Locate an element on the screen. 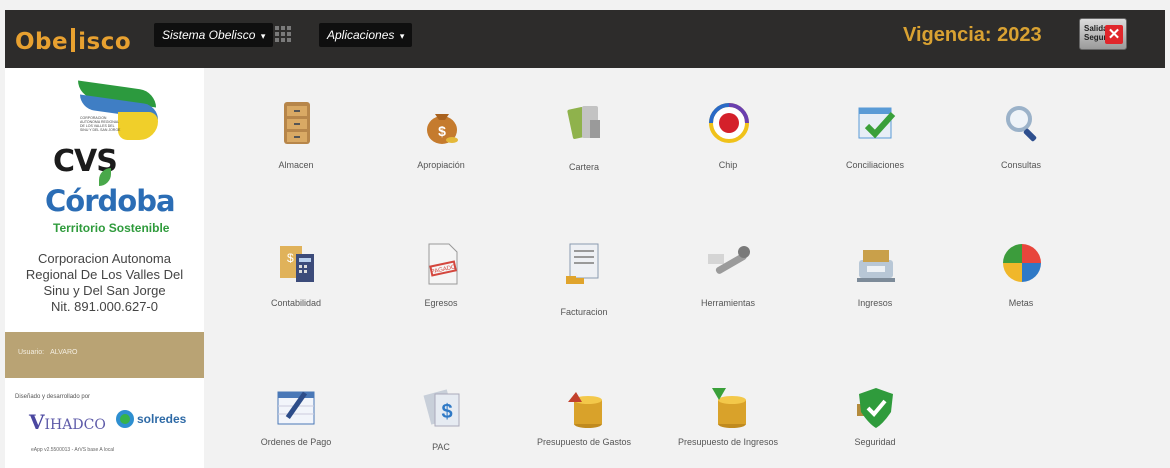  magnifier-icon is located at coordinates (1022, 123).